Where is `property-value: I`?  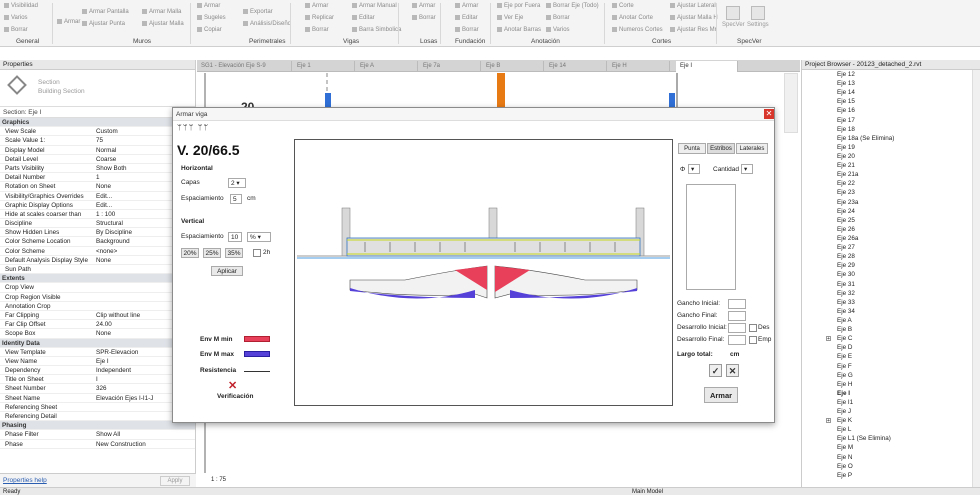 property-value: I is located at coordinates (97, 379).